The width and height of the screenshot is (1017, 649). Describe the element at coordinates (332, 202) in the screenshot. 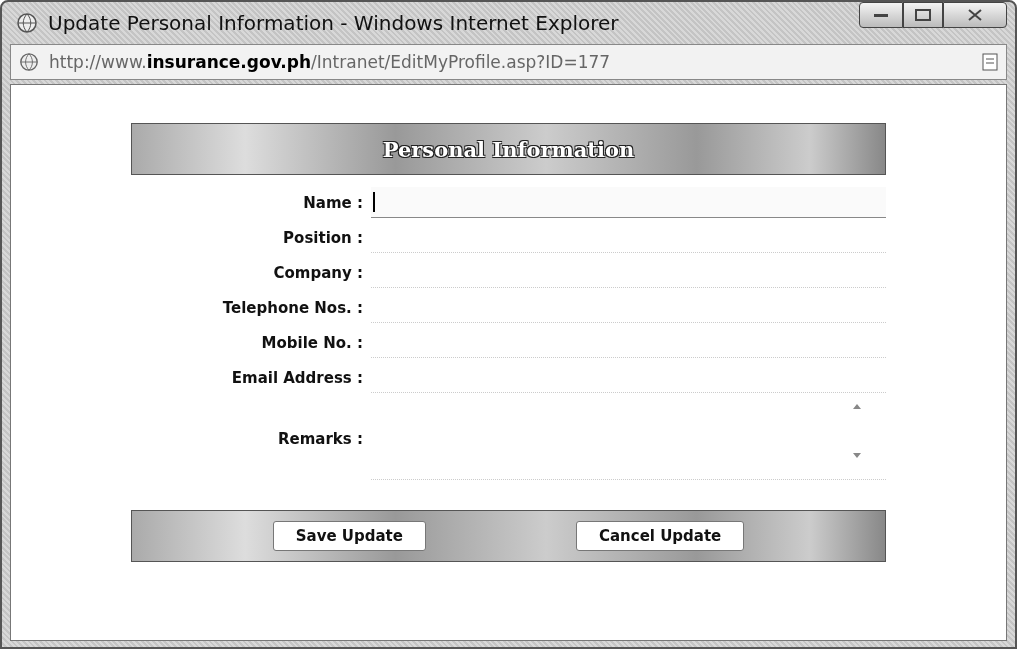

I see `field-label: Name :` at that location.